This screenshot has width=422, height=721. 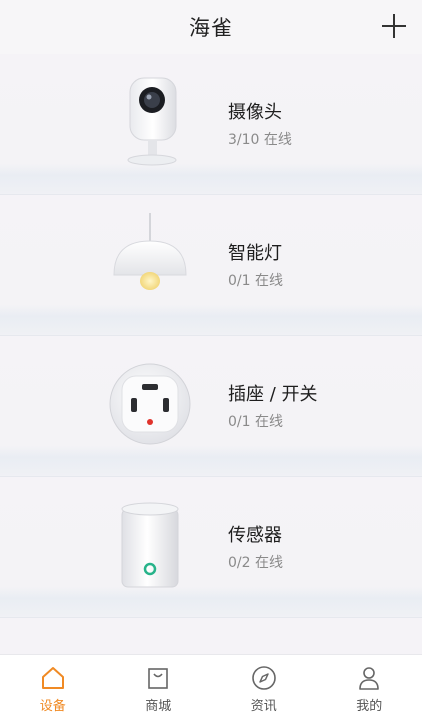 I want to click on top-header: 海雀, so click(x=211, y=27).